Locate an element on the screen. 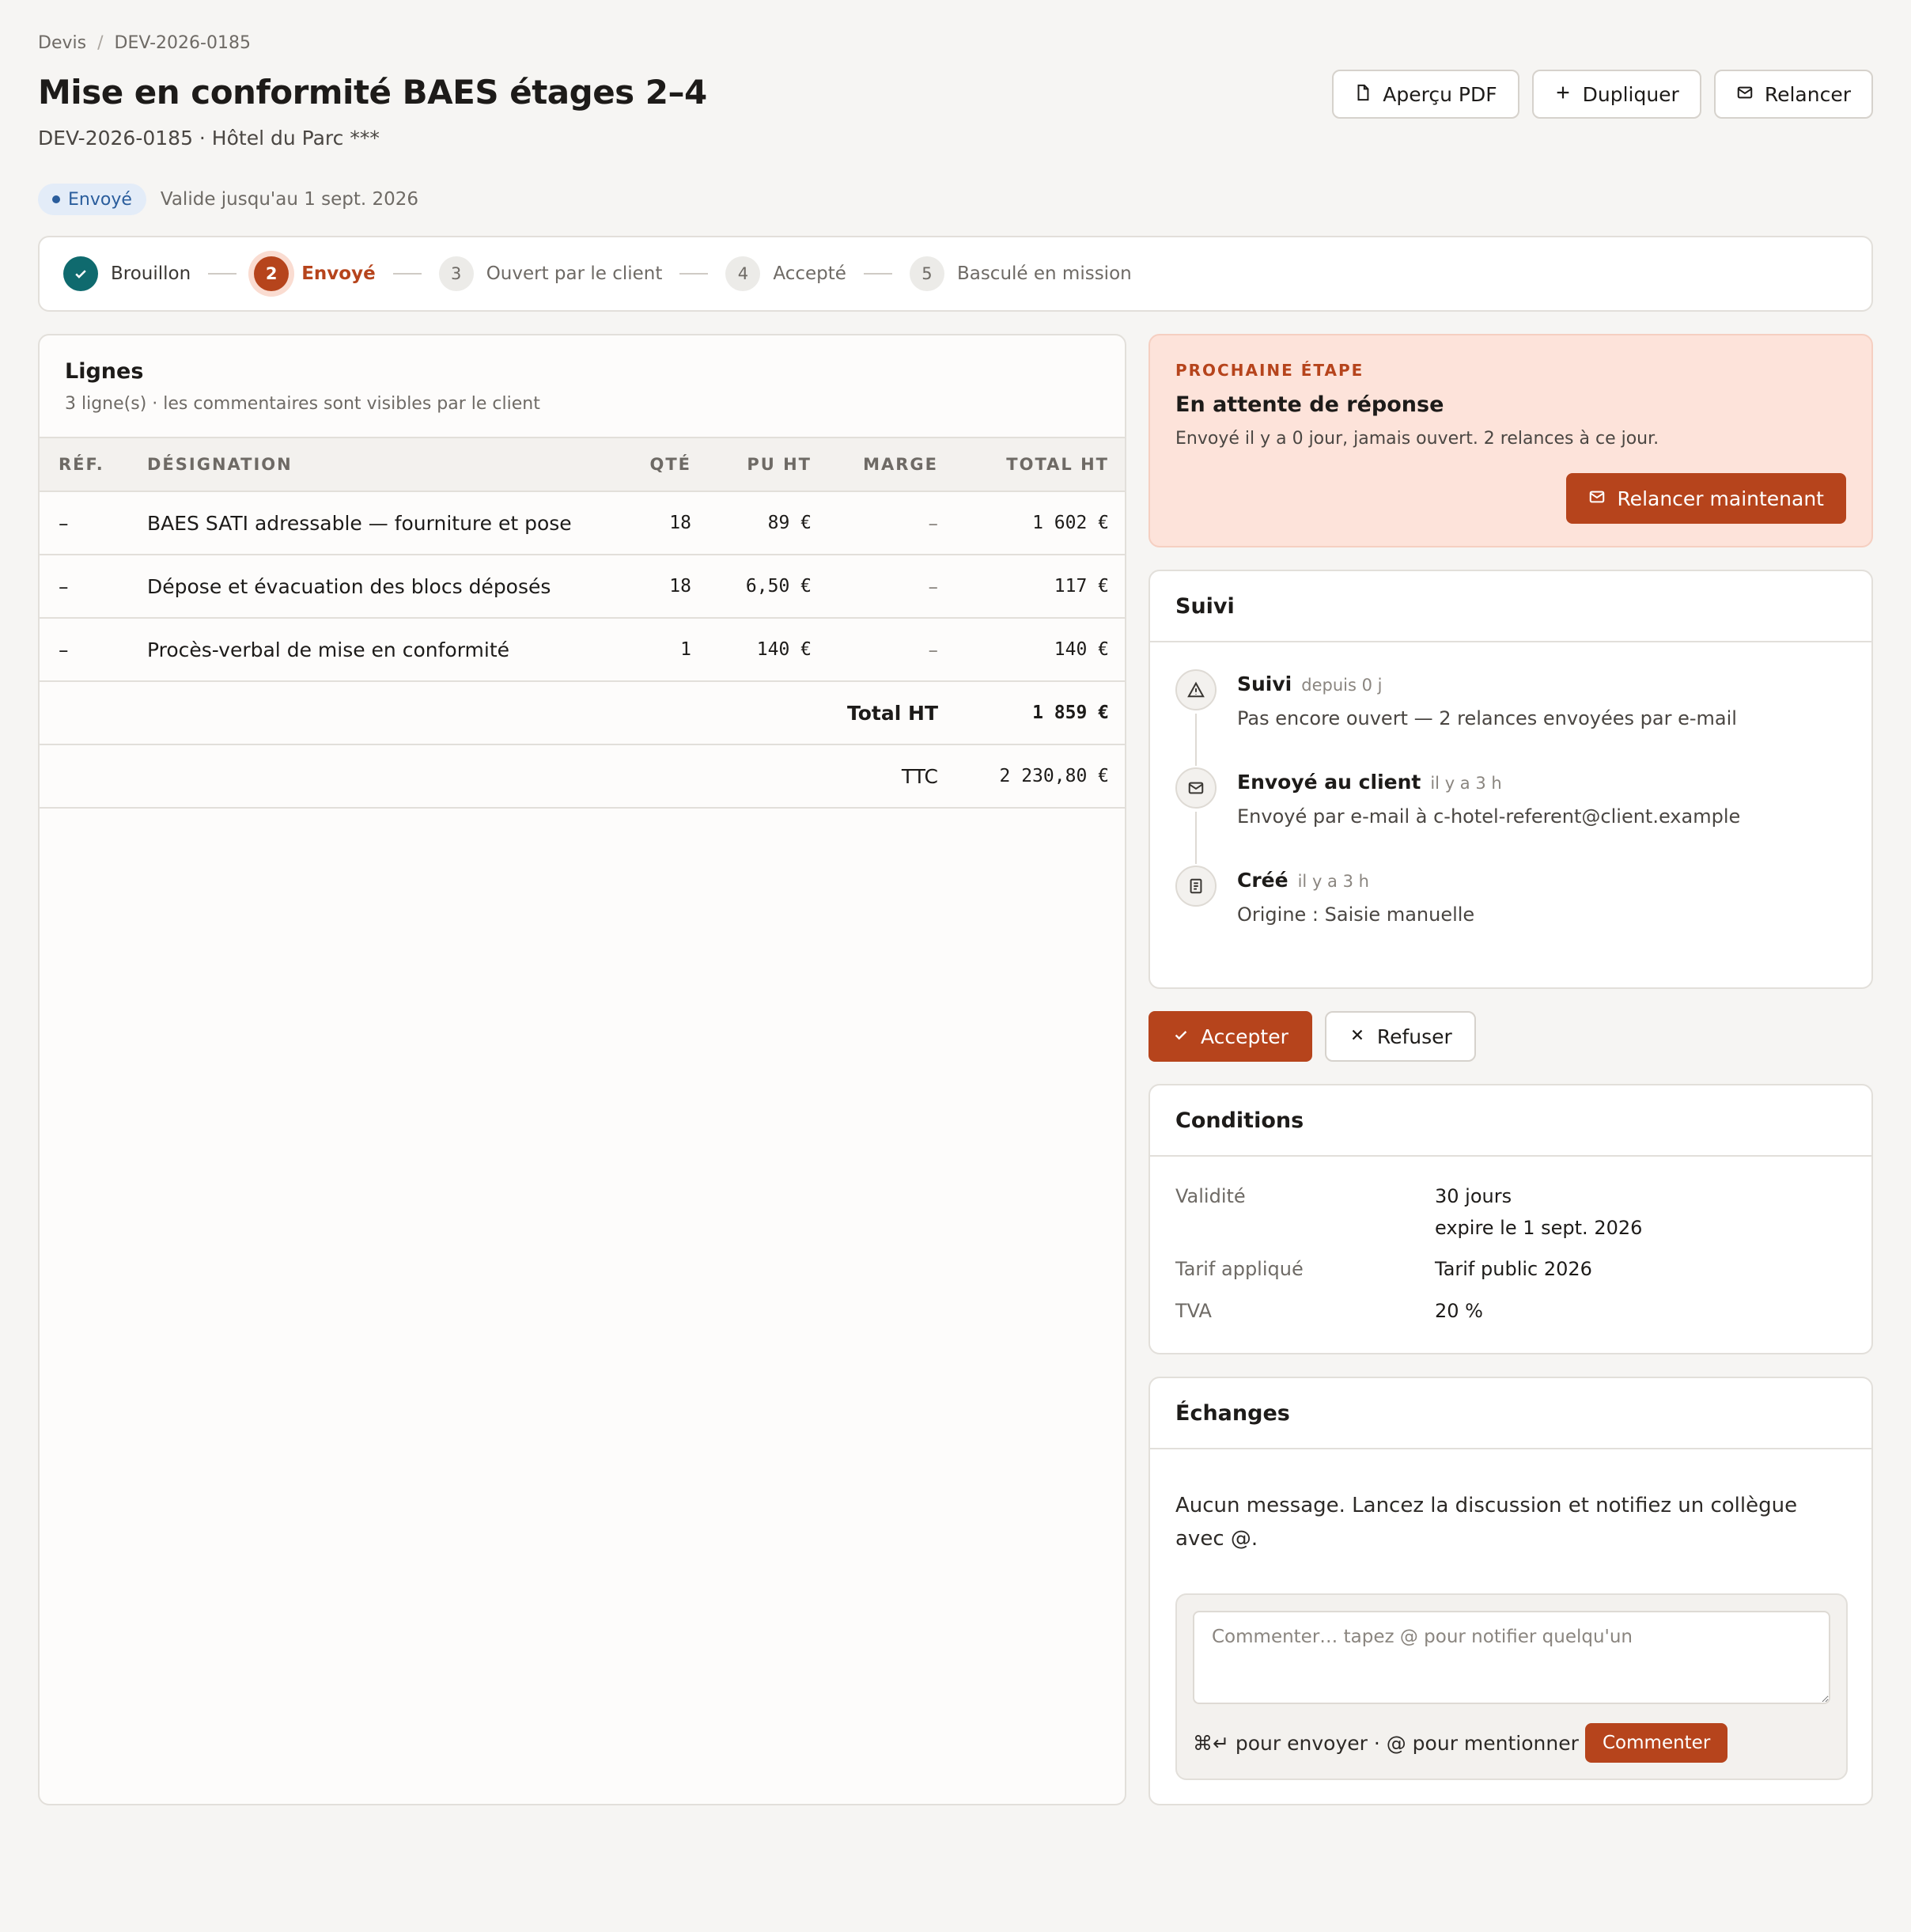 The width and height of the screenshot is (1911, 1932). condition-value: 20 % is located at coordinates (1459, 1311).